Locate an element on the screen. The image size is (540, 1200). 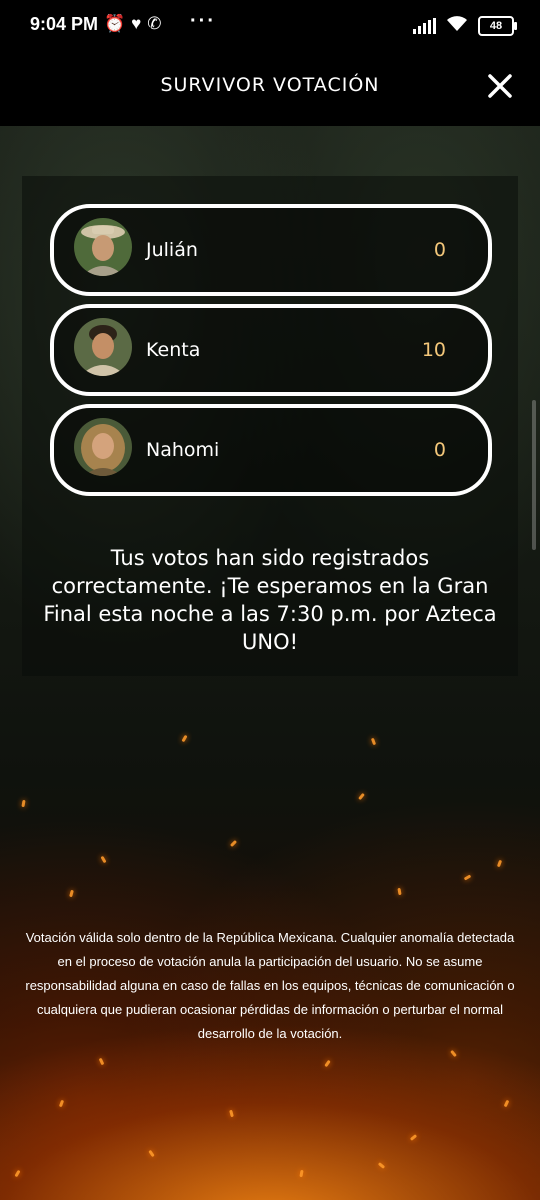
candidate-card-julian: Julián 0 is located at coordinates (271, 250).